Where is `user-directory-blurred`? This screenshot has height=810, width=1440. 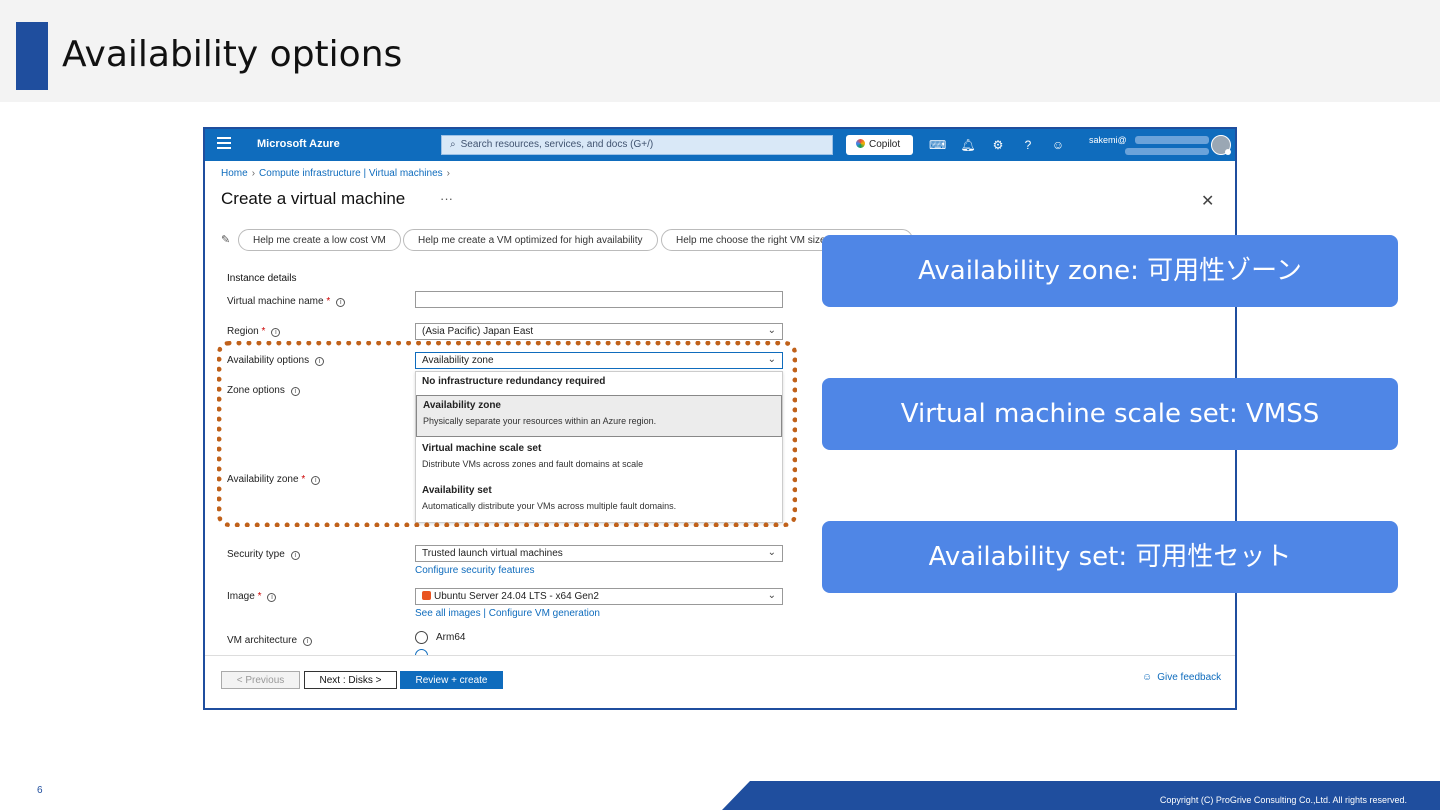
user-directory-blurred is located at coordinates (1167, 151).